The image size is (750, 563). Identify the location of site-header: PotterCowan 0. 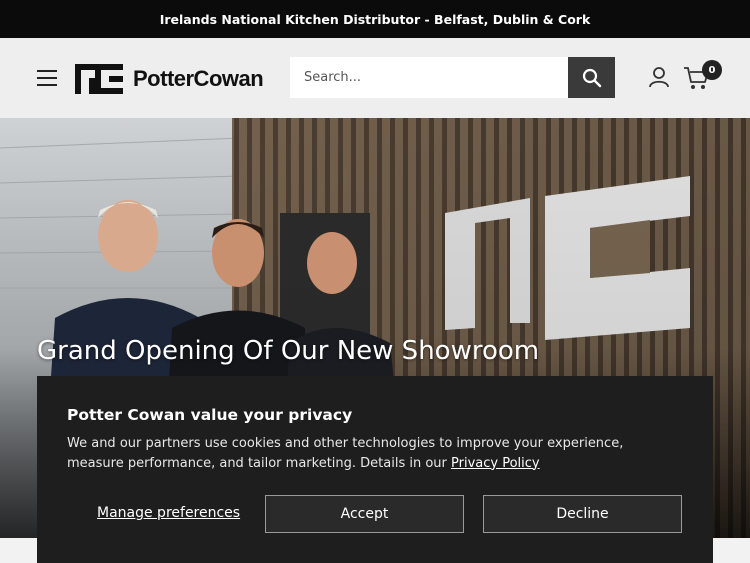
(375, 78).